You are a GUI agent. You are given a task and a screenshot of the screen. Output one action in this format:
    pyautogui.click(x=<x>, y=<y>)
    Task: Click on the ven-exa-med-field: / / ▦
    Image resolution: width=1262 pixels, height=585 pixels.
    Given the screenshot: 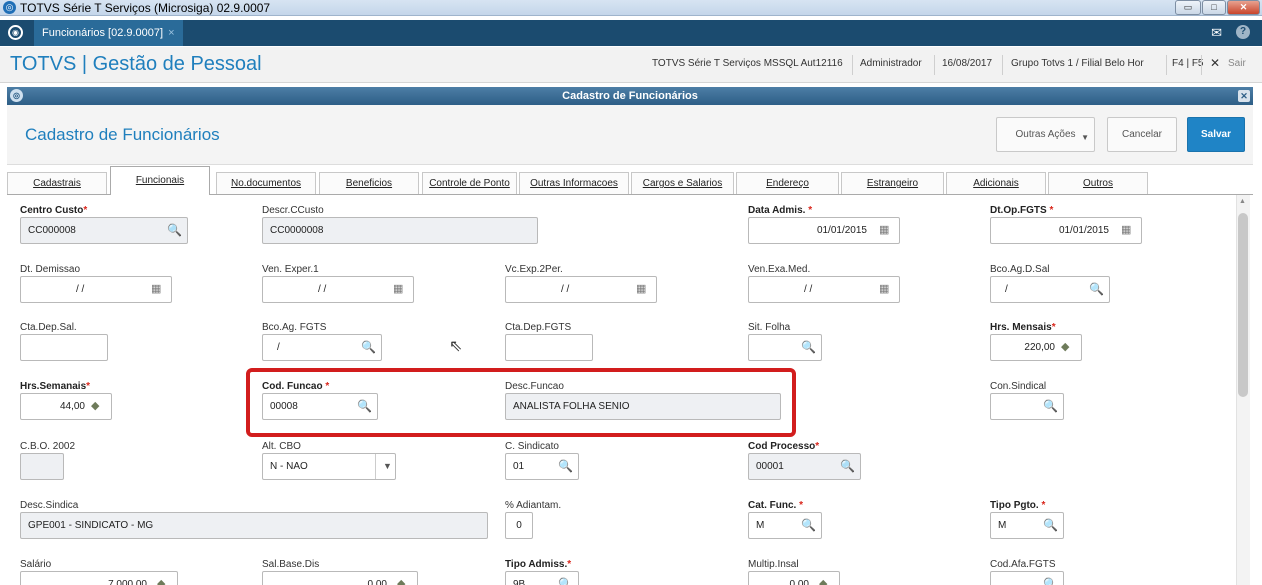 What is the action you would take?
    pyautogui.click(x=824, y=289)
    